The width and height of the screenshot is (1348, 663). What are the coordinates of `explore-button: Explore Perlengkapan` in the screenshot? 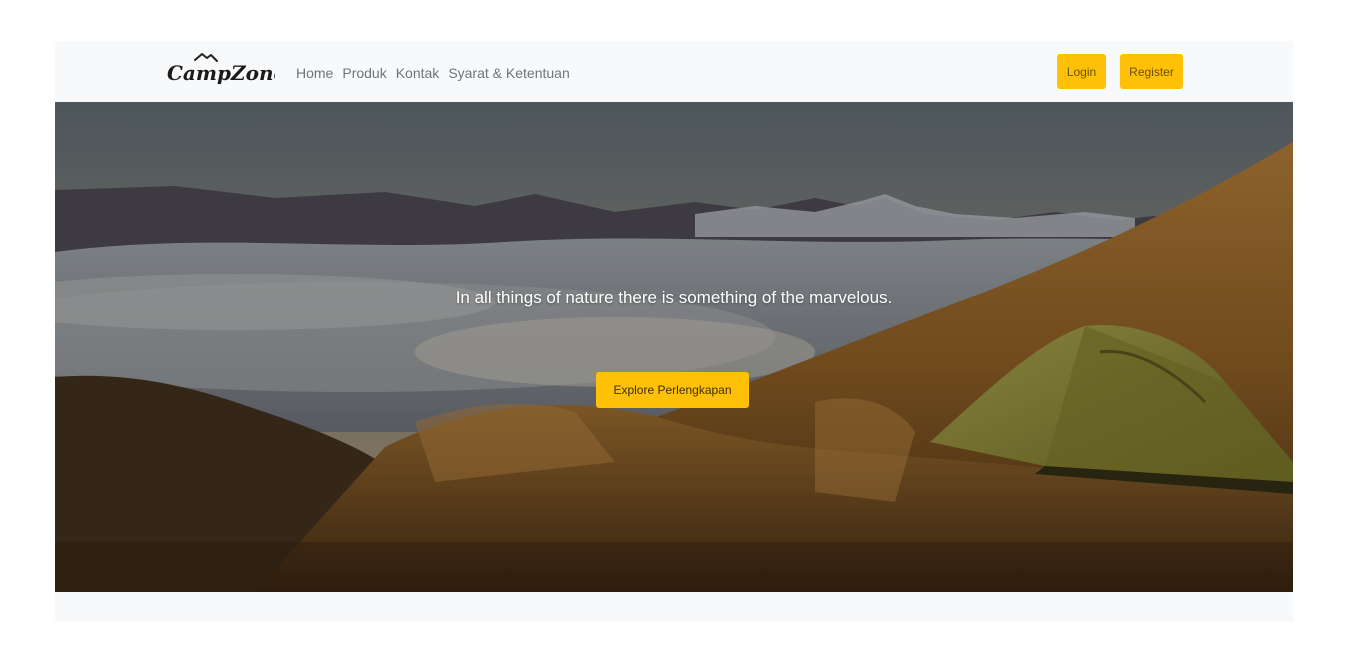 It's located at (672, 390).